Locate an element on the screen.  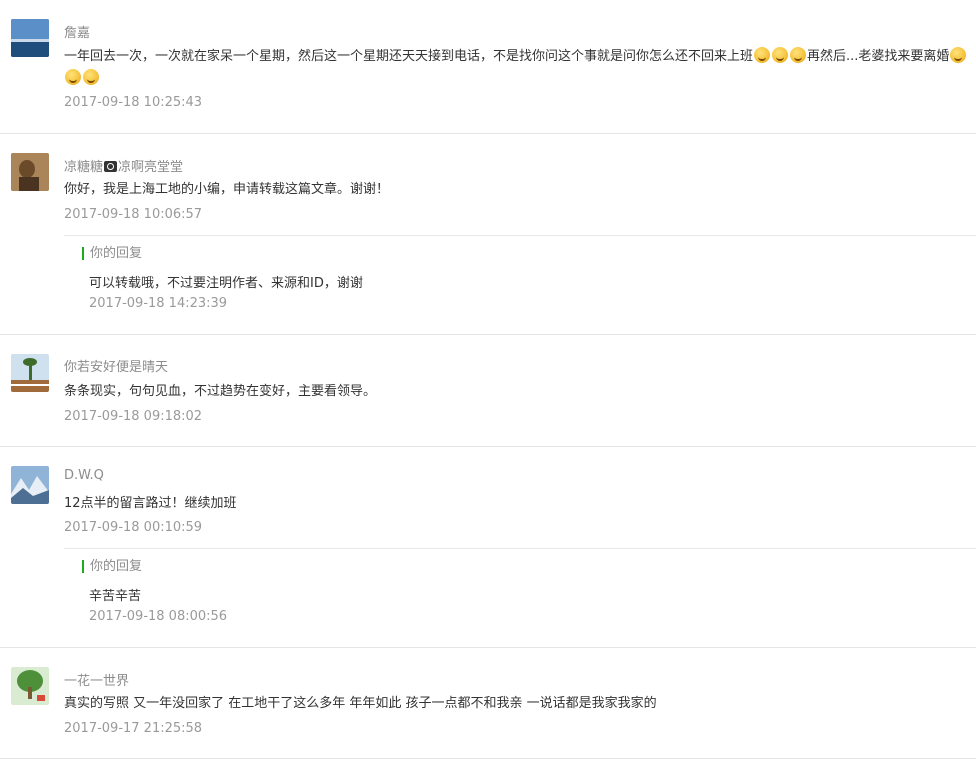
camera-icon is located at coordinates (111, 166).